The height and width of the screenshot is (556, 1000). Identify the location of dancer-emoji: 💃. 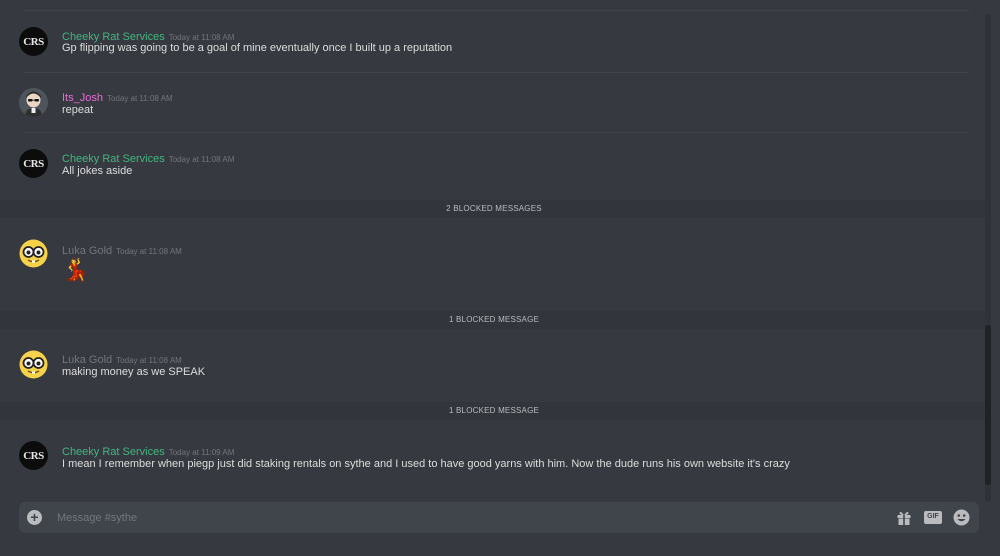
(76, 269).